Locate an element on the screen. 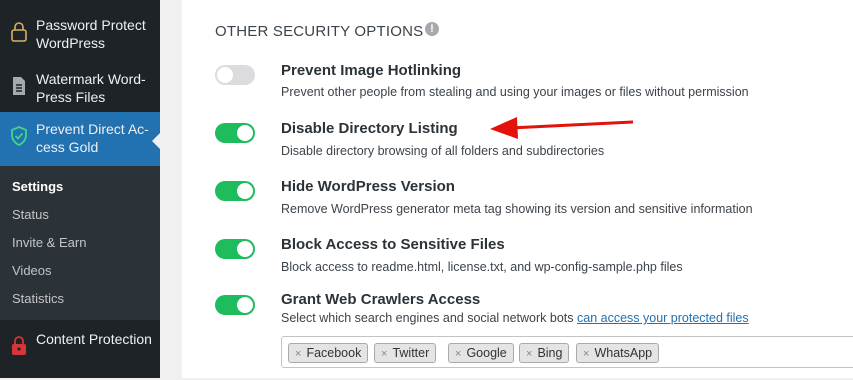 The image size is (853, 380). shield-icon is located at coordinates (19, 136).